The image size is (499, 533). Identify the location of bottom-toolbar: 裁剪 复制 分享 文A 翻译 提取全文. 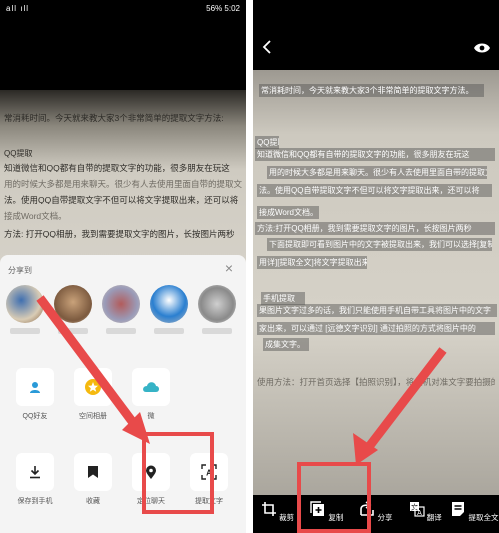
(376, 514).